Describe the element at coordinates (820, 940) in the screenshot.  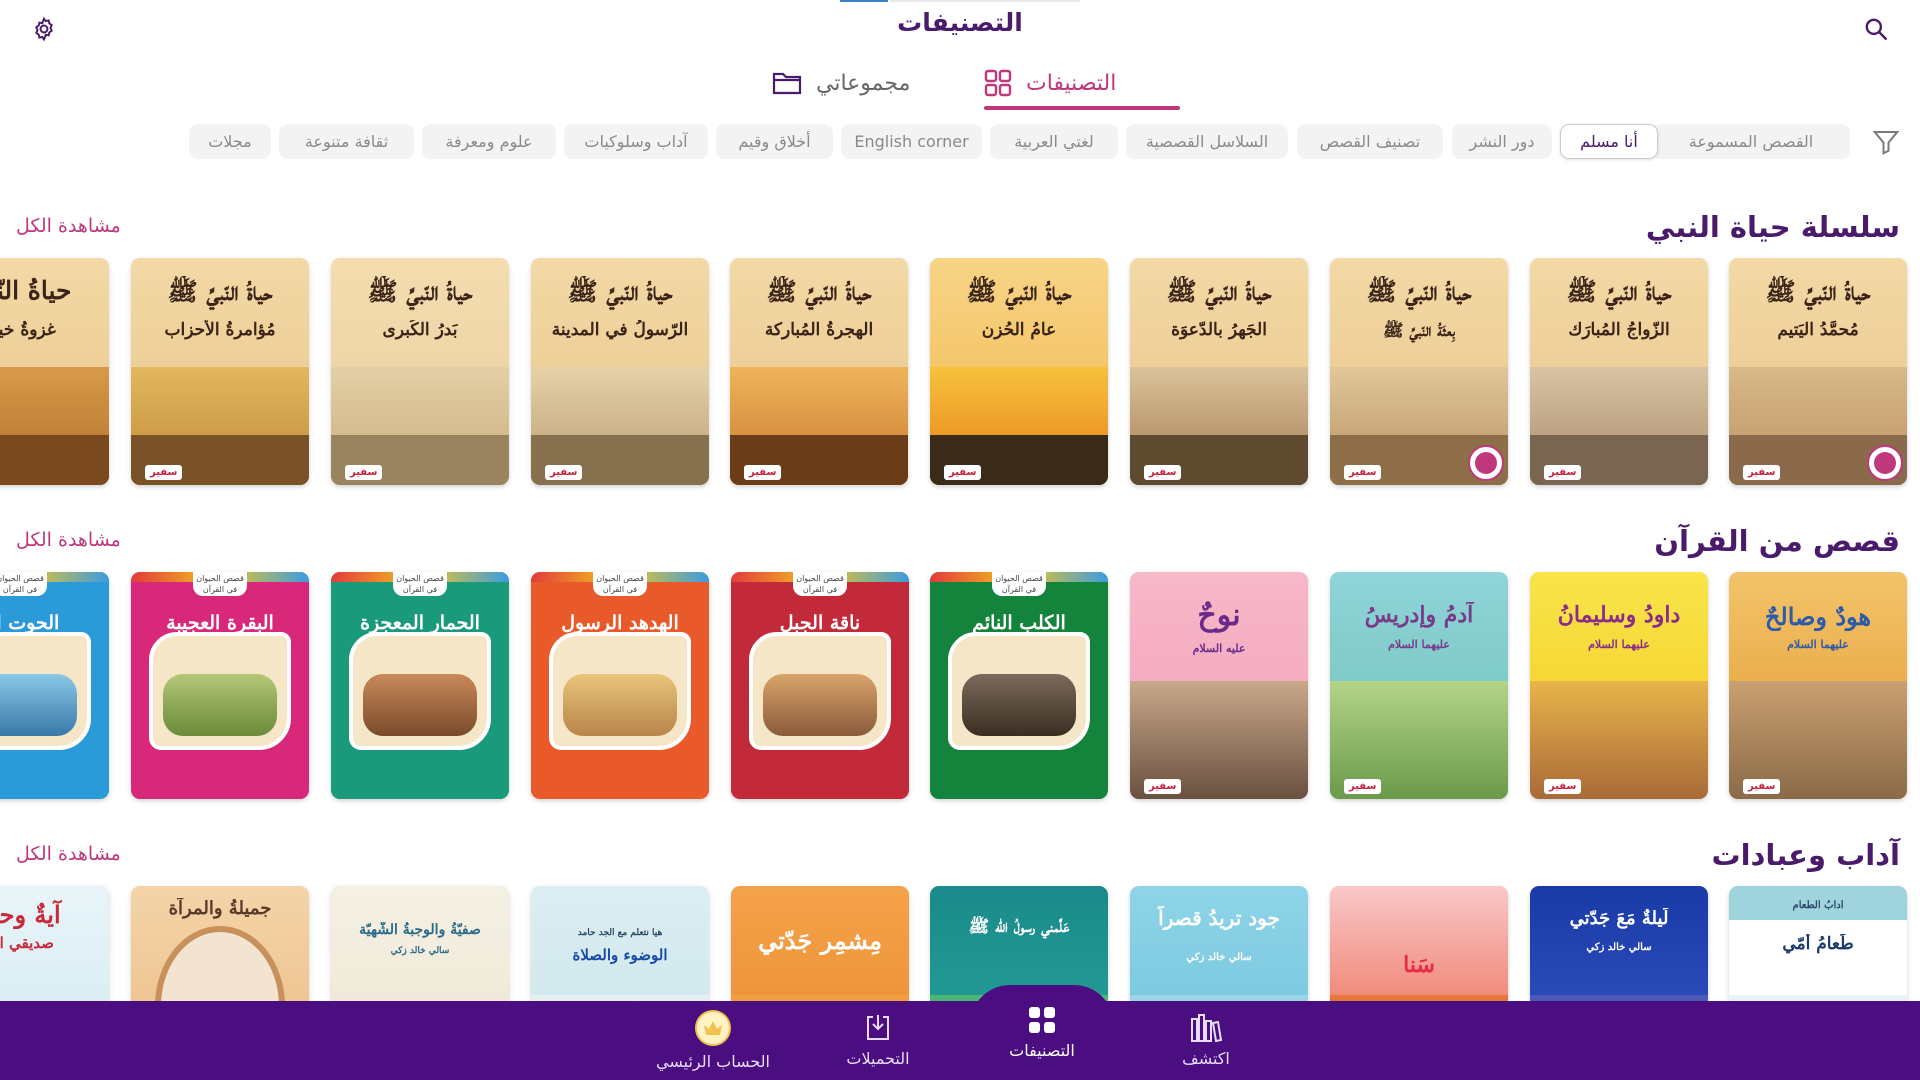
I see `book-title: مِشمِر جَدّتي` at that location.